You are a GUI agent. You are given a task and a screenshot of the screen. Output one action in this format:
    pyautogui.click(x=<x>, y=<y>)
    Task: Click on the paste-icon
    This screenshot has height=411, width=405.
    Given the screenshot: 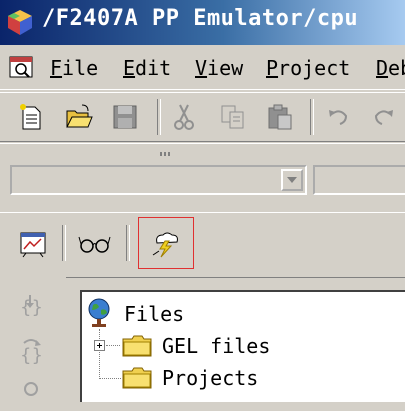 What is the action you would take?
    pyautogui.click(x=280, y=117)
    